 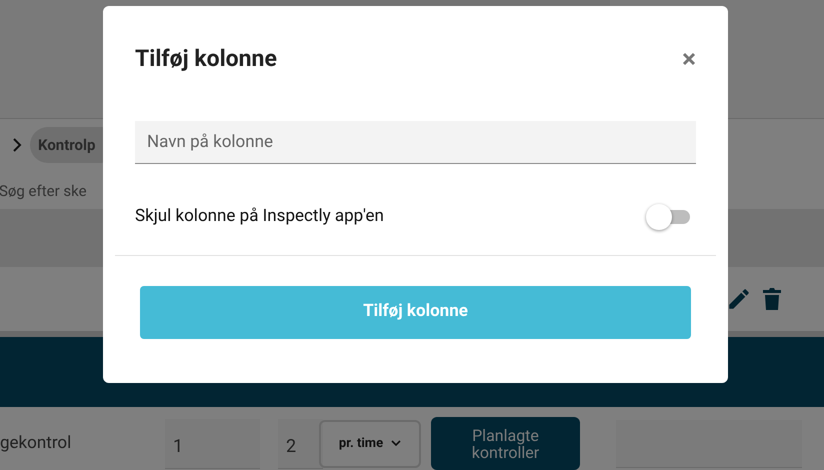 I want to click on dialog-title: Tilføj kolonne, so click(x=206, y=59).